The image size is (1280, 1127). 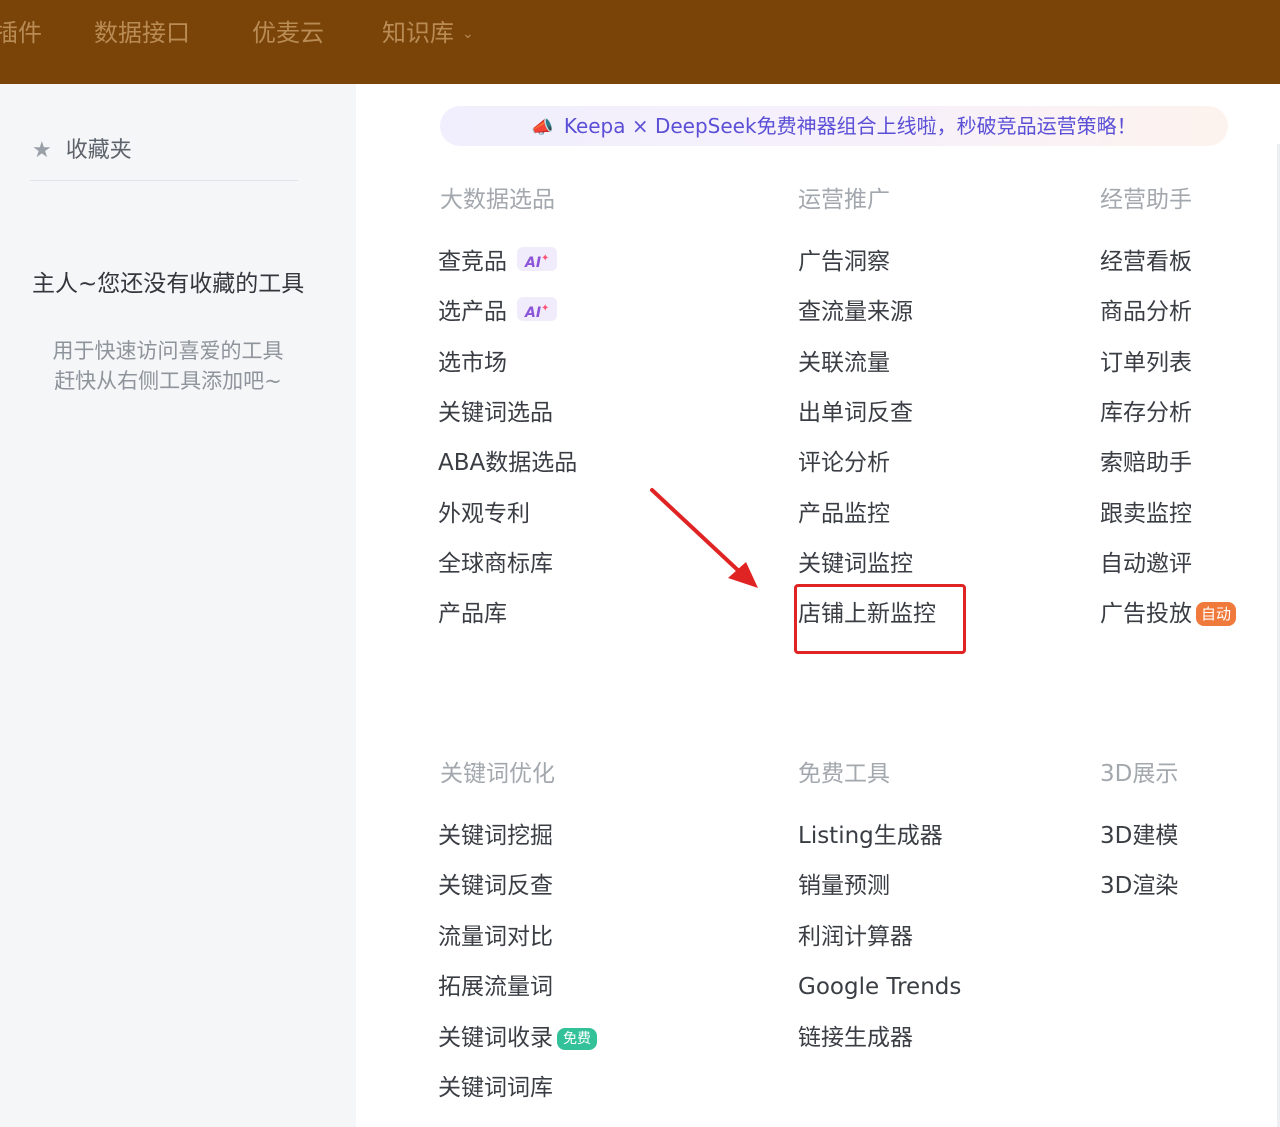 I want to click on tool-product-analysis: 商品分析, so click(x=1146, y=312).